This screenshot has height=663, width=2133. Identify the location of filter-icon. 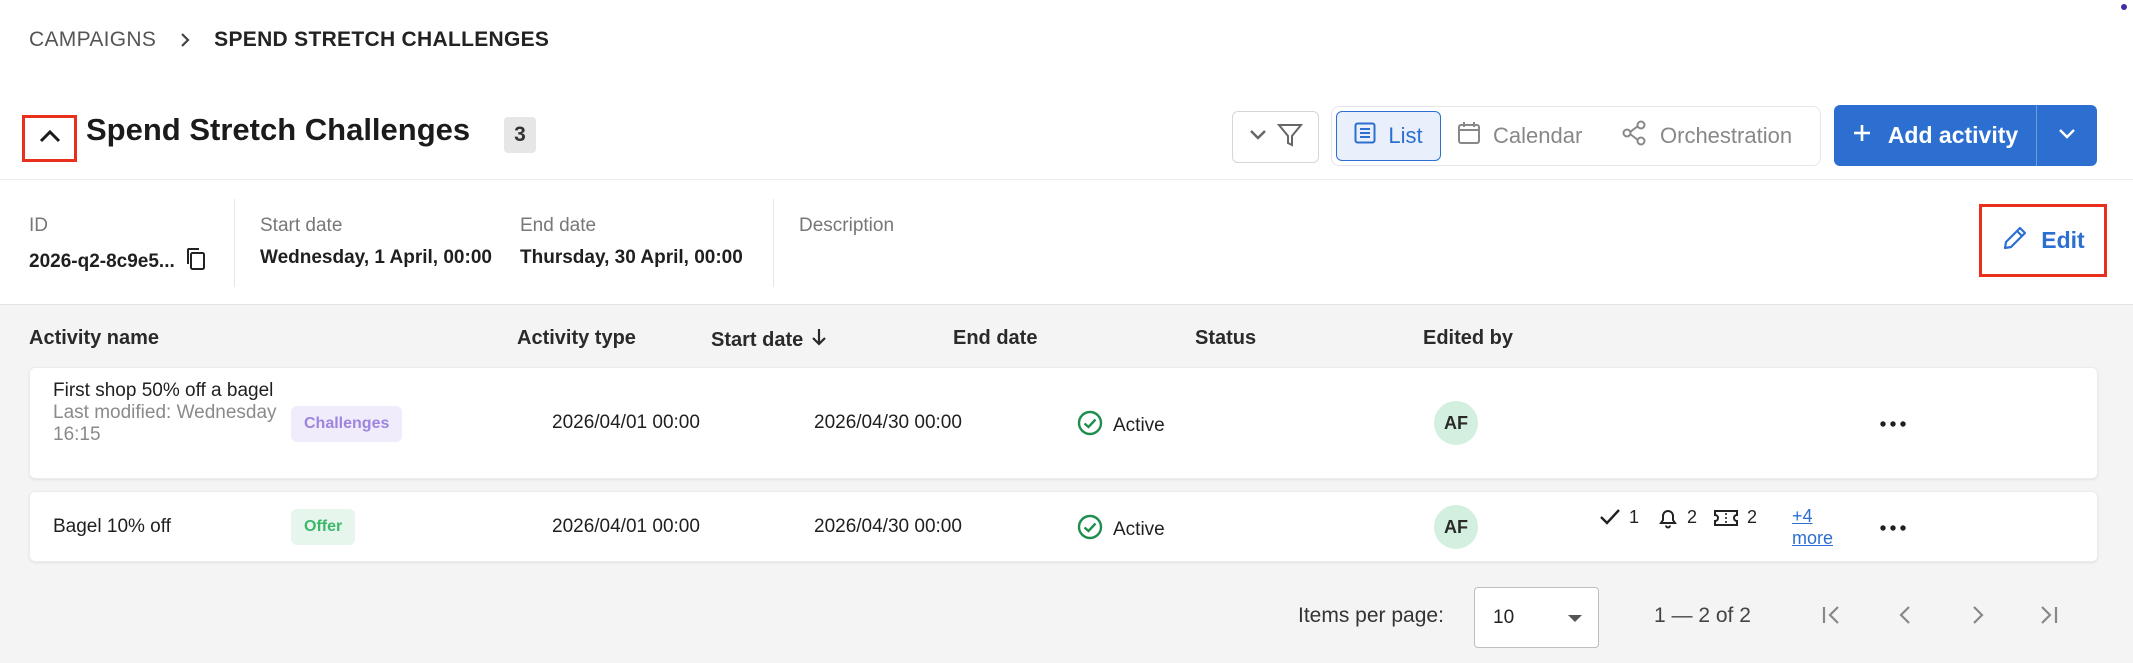
(1289, 137).